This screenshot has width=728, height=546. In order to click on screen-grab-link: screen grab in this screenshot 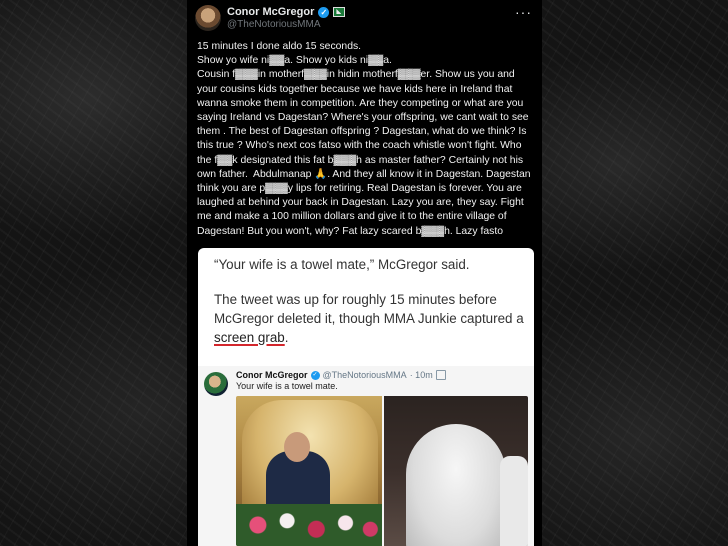, I will do `click(249, 337)`.